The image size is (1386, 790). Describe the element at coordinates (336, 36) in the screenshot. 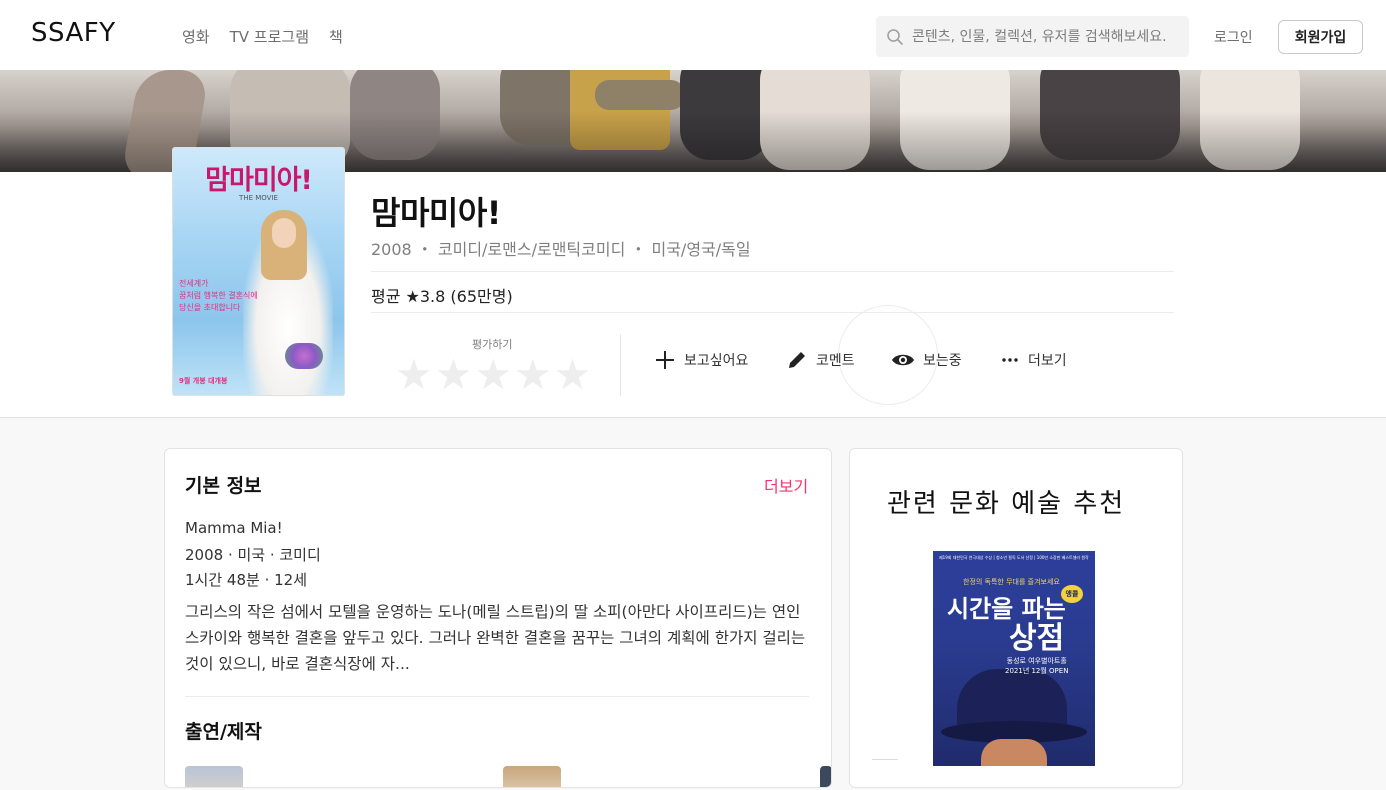

I see `nav-item-books: 책` at that location.